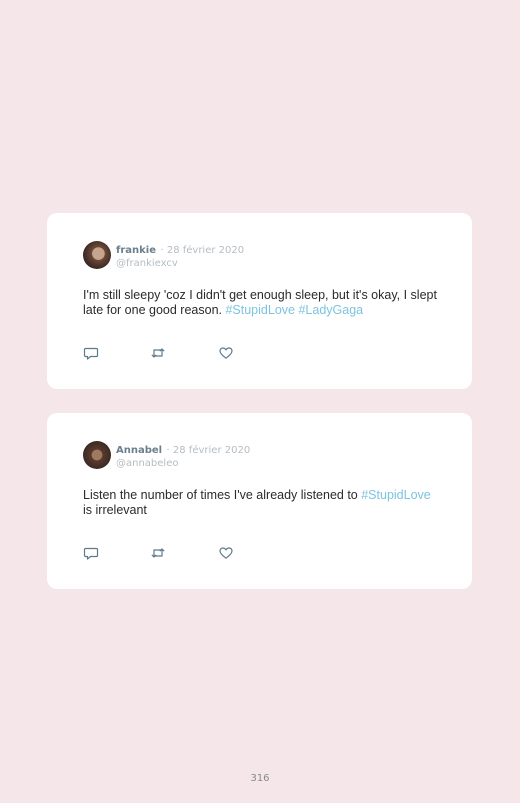  Describe the element at coordinates (260, 778) in the screenshot. I see `page-number: 316` at that location.